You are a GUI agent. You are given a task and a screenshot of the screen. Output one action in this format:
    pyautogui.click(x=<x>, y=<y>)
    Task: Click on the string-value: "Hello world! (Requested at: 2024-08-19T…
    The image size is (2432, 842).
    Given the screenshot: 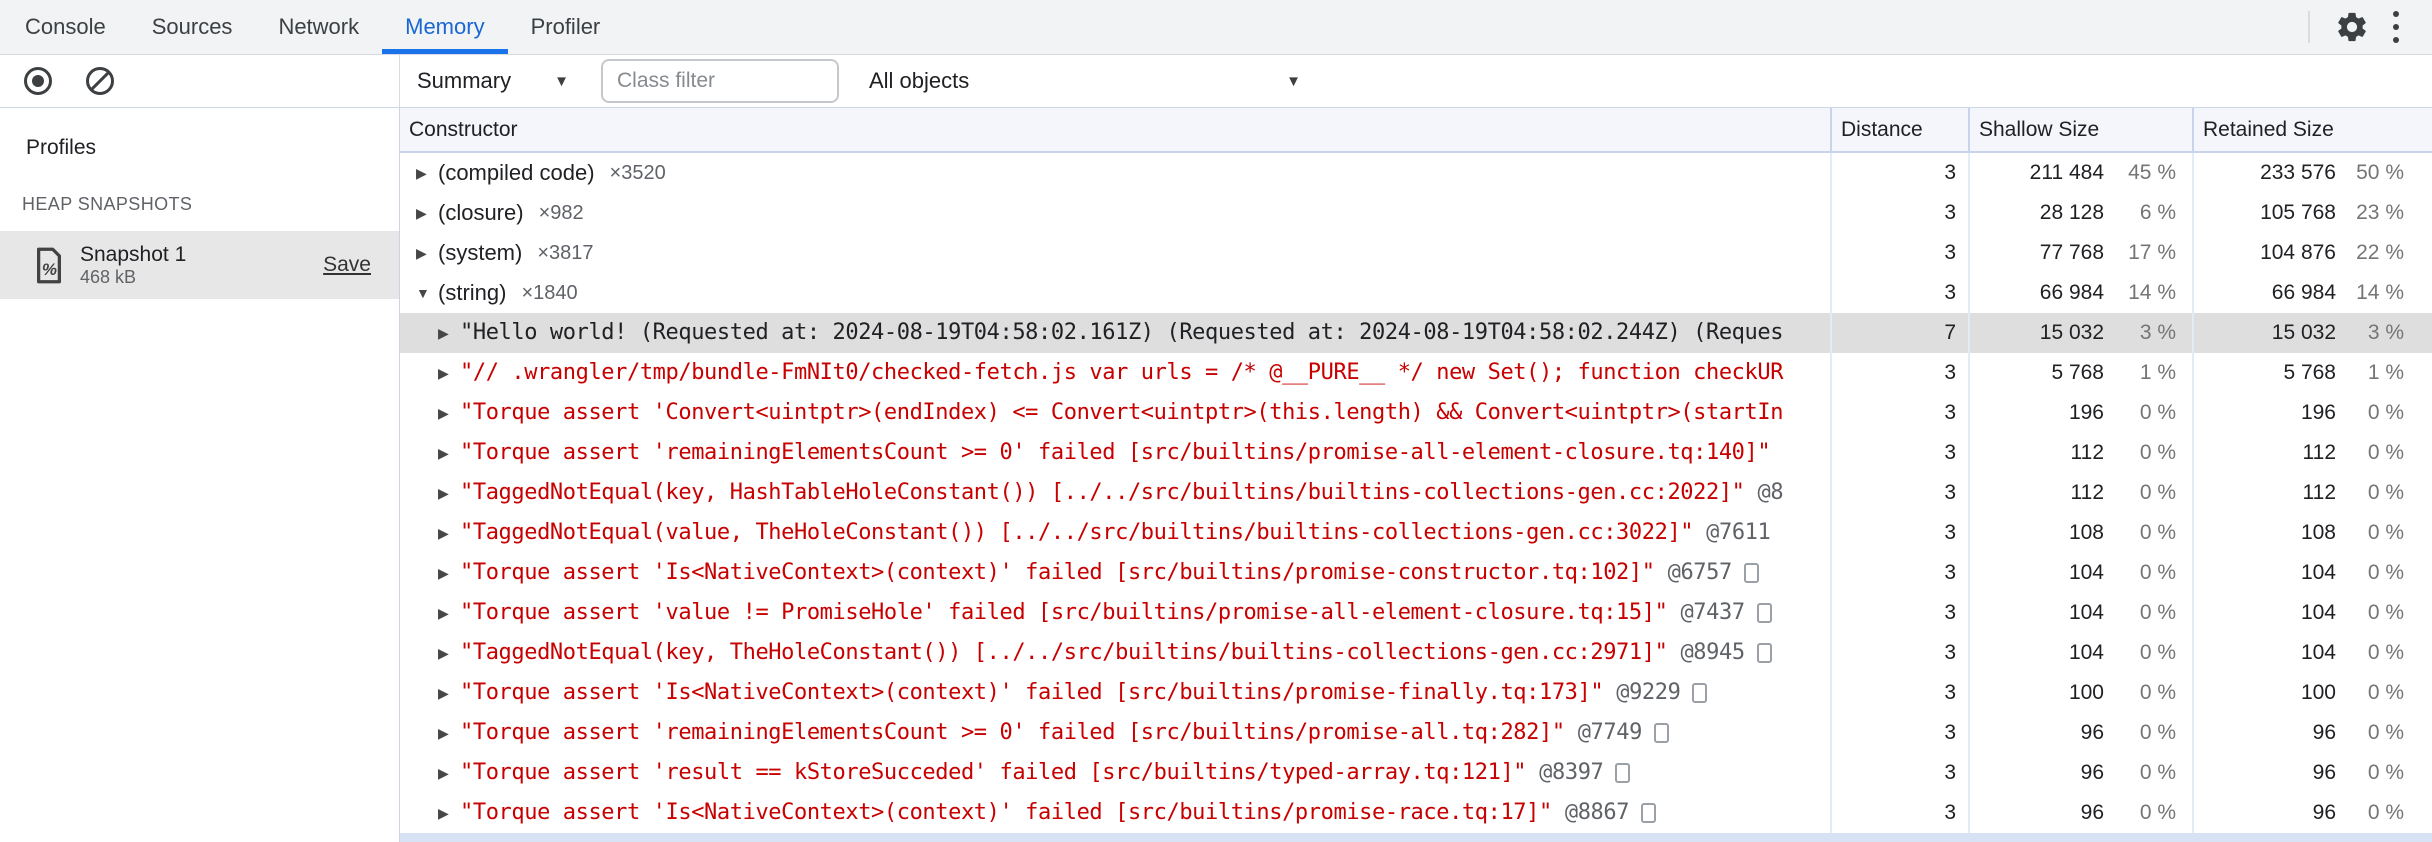 What is the action you would take?
    pyautogui.click(x=1122, y=332)
    